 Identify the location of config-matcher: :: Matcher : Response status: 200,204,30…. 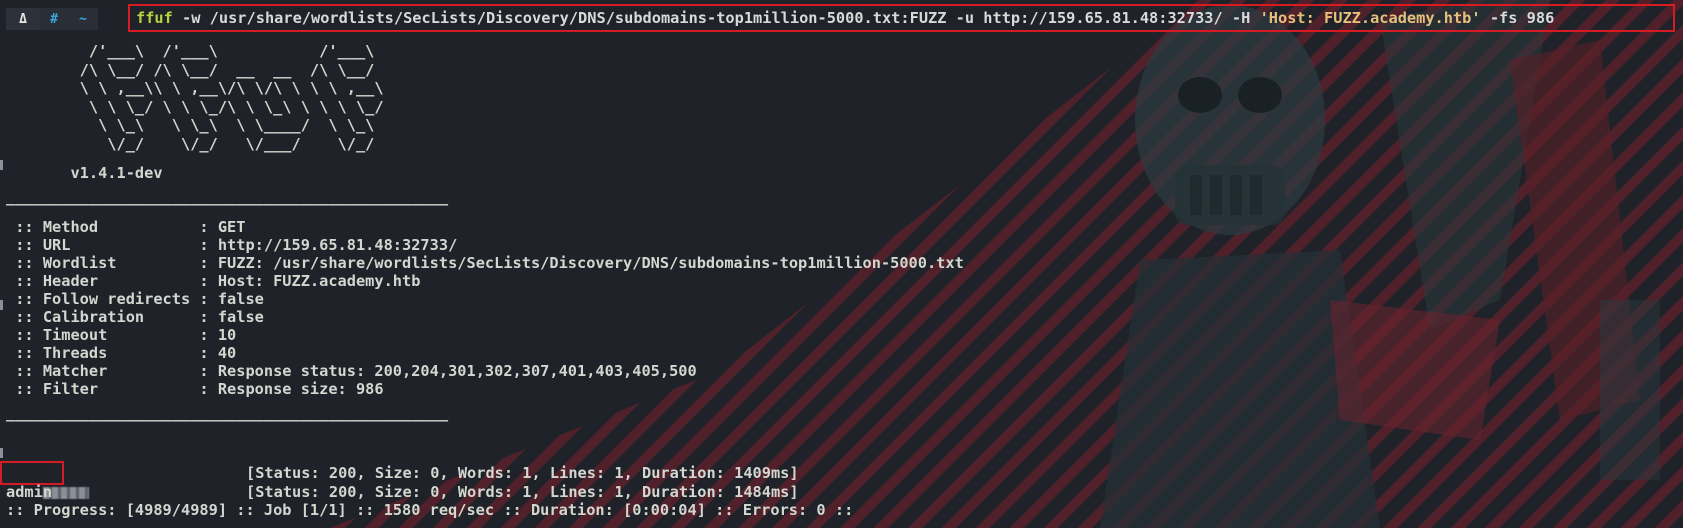
(351, 371).